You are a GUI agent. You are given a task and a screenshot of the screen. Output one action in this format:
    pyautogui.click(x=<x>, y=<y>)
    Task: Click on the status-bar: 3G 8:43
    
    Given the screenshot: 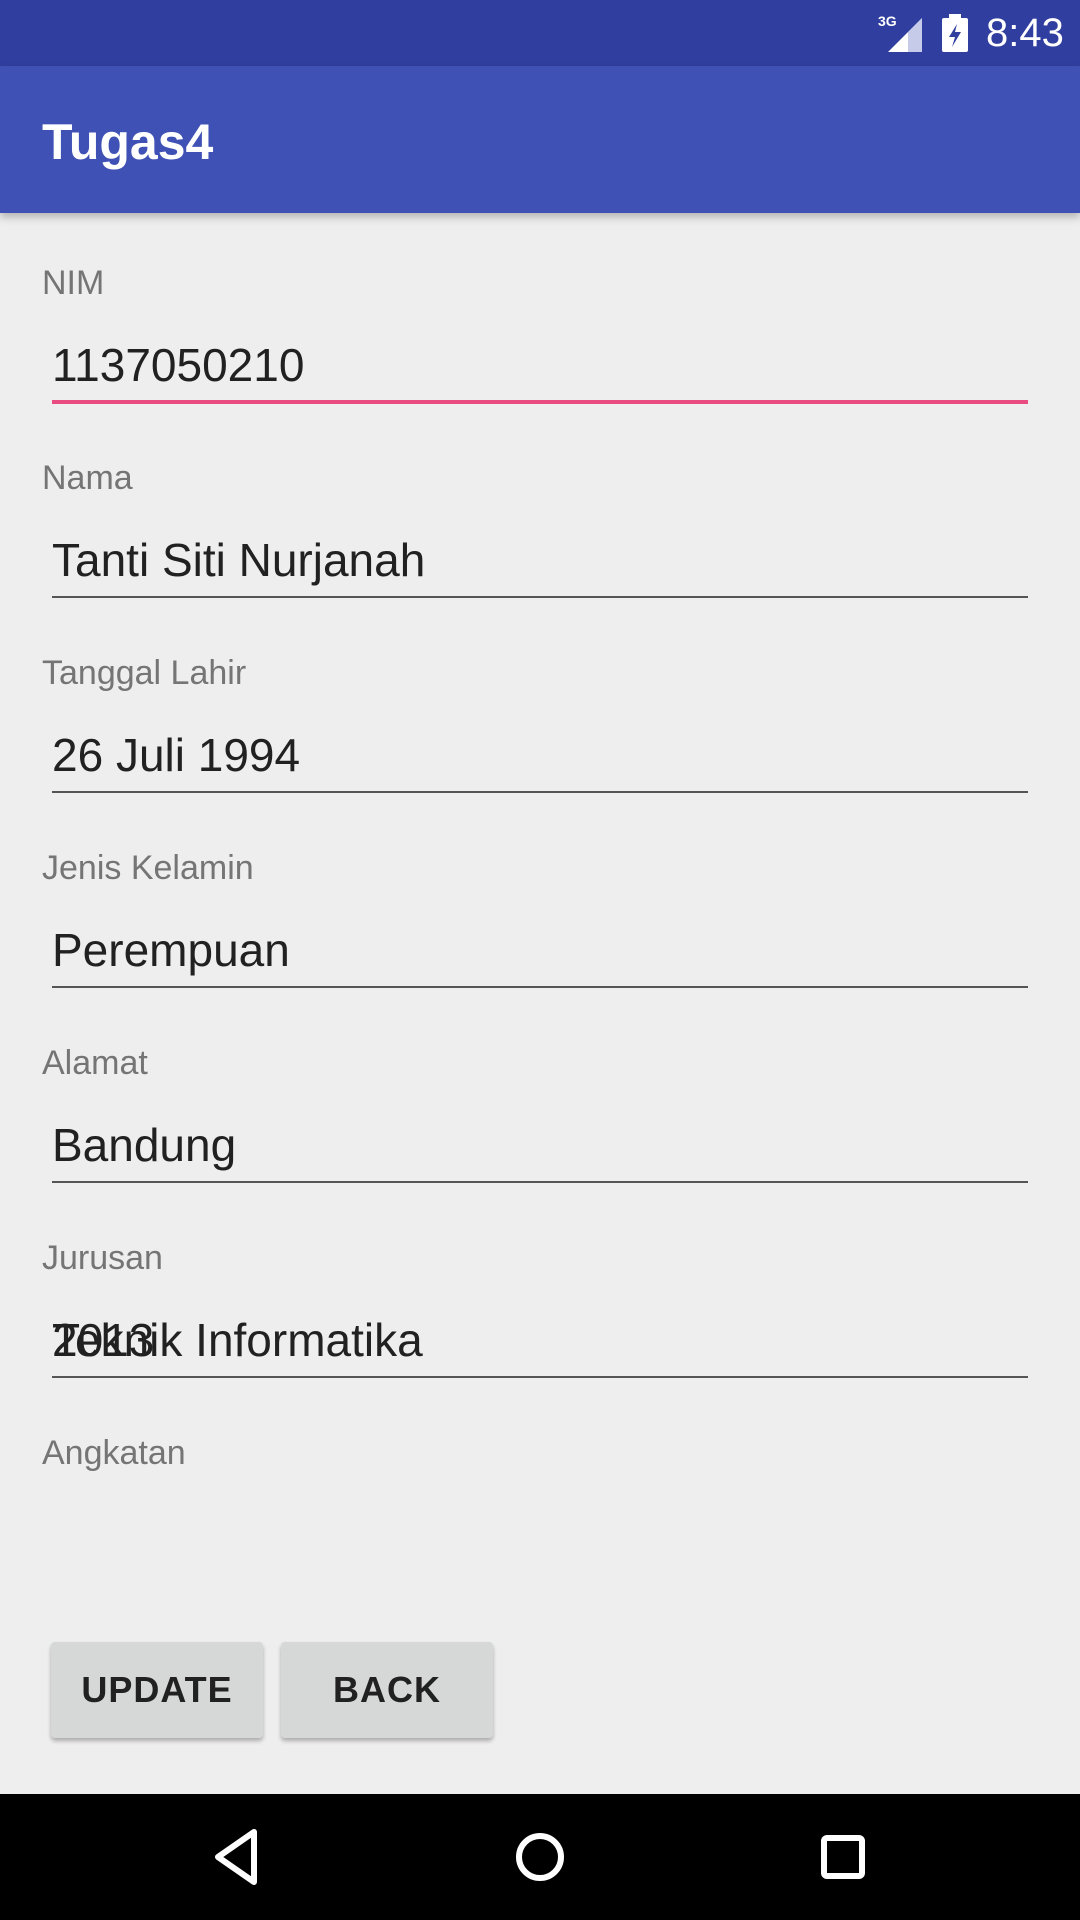 What is the action you would take?
    pyautogui.click(x=540, y=33)
    